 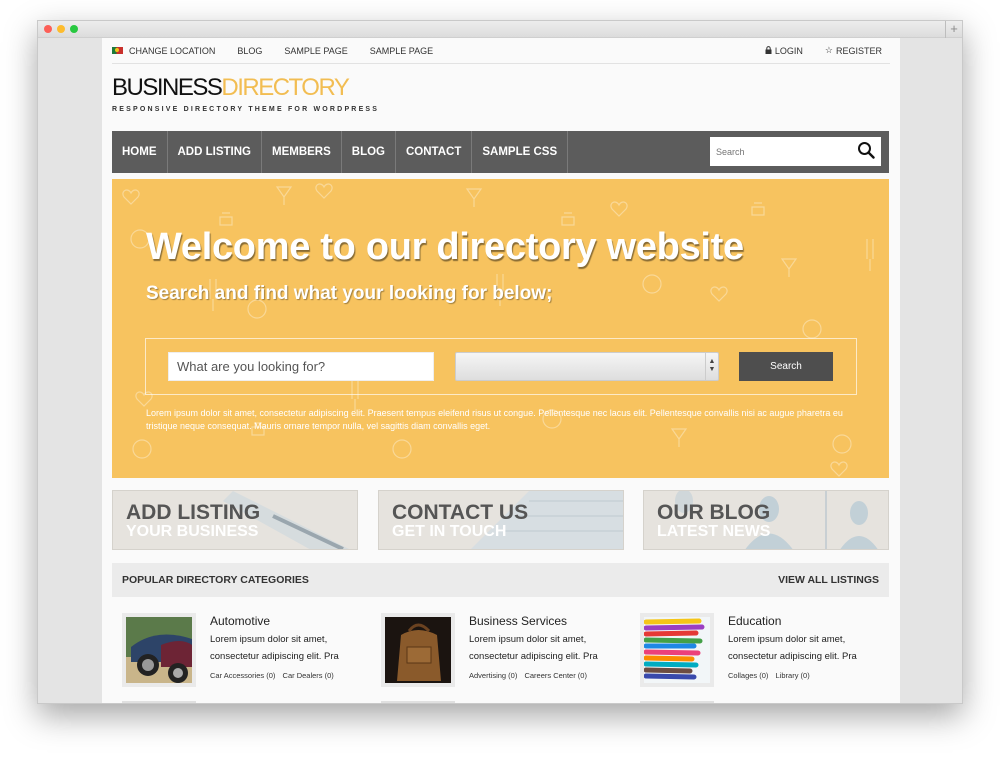 I want to click on promo-title: OUR BLOG, so click(x=714, y=512).